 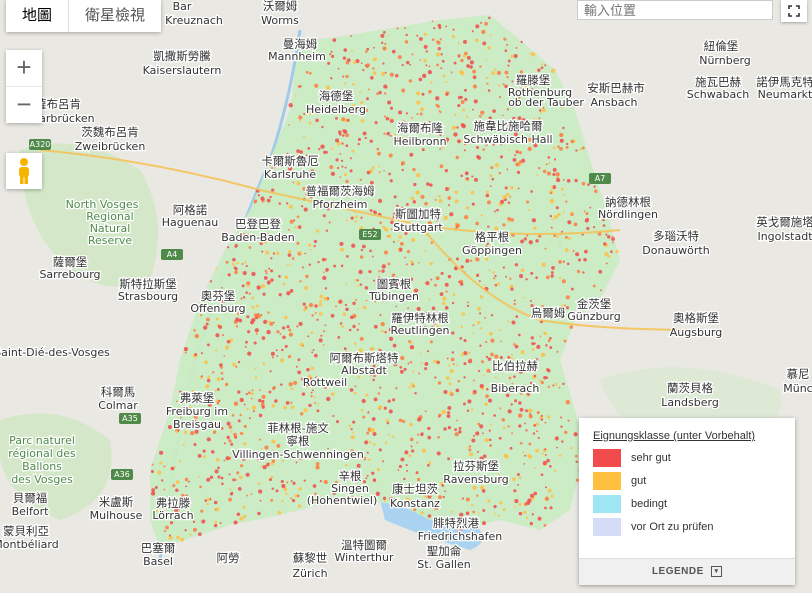 What do you see at coordinates (476, 466) in the screenshot?
I see `place-label: 拉芬斯堡` at bounding box center [476, 466].